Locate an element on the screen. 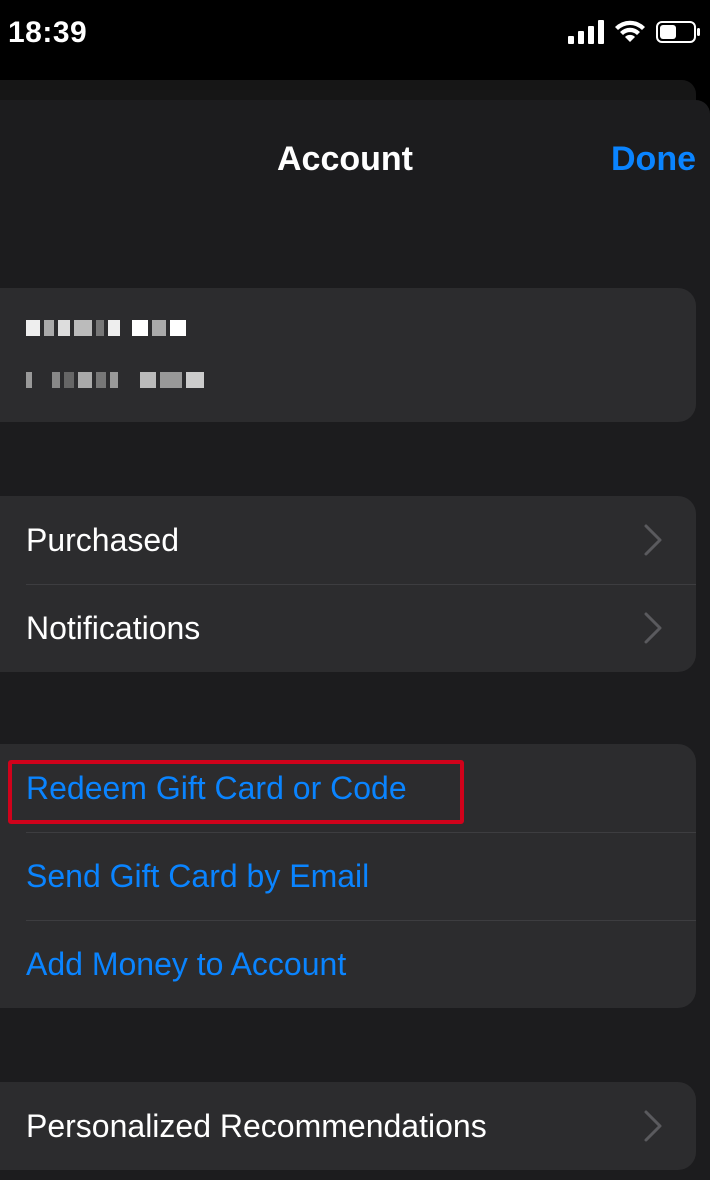  send-gift-card-label: Send Gift Card by Email is located at coordinates (198, 875).